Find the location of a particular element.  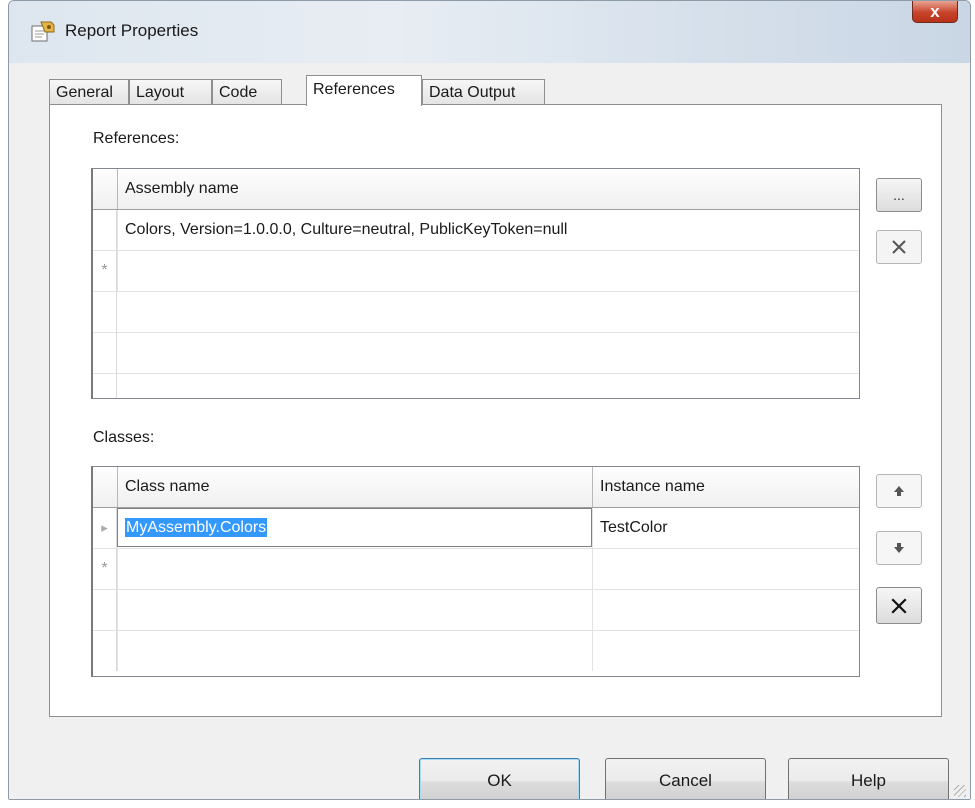

arrow-down-icon is located at coordinates (899, 548).